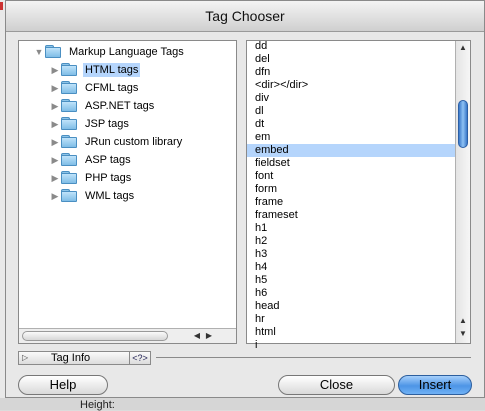  I want to click on tag-list-item: dt, so click(351, 124).